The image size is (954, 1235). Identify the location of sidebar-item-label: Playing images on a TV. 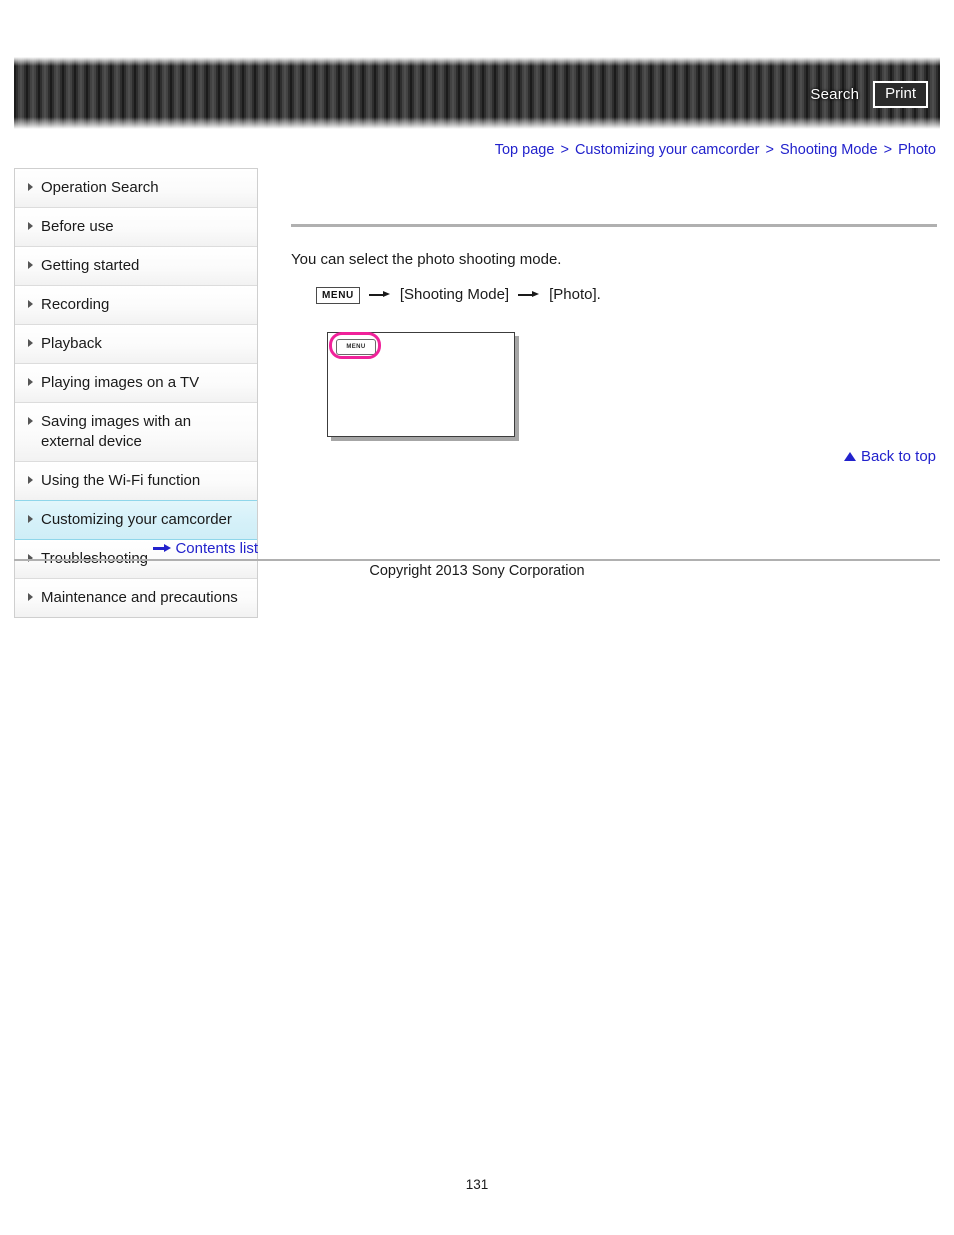
(120, 382).